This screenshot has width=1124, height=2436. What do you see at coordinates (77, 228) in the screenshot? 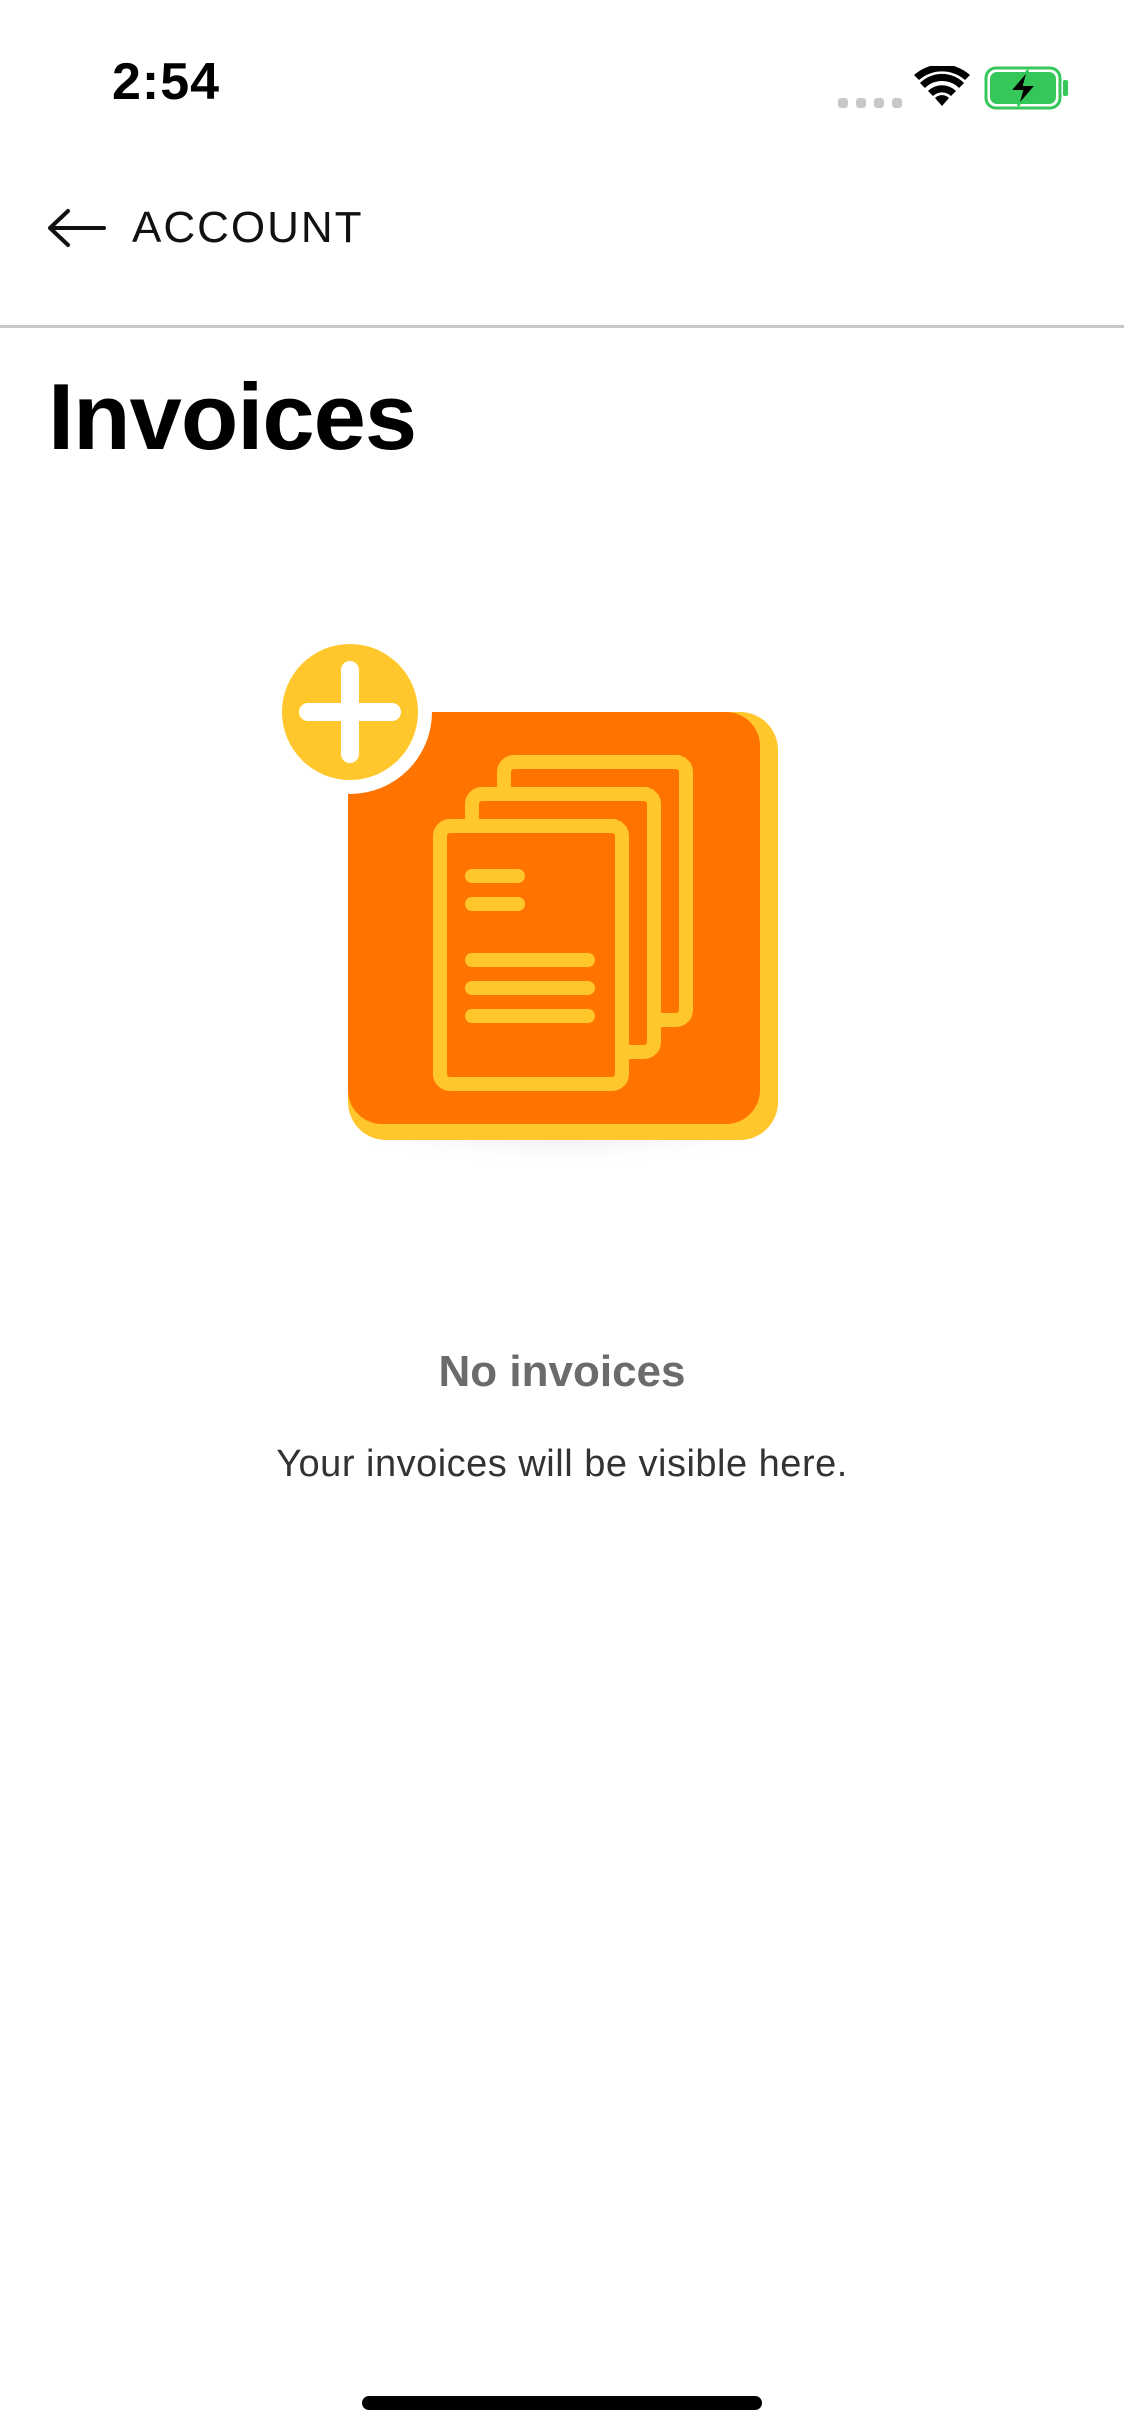
I see `arrow-left-icon` at bounding box center [77, 228].